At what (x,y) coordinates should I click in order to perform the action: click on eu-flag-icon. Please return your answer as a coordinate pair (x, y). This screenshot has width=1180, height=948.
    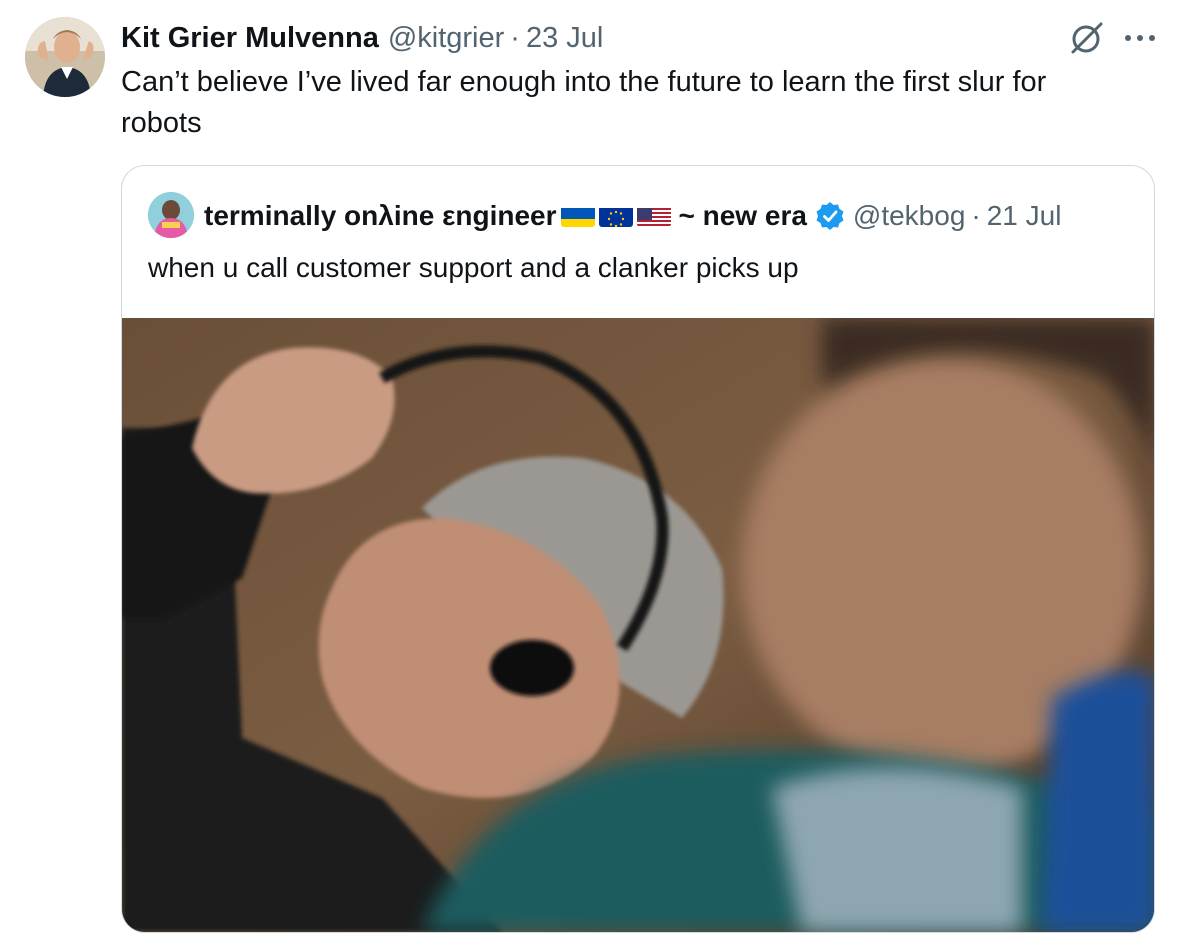
    Looking at the image, I should click on (615, 216).